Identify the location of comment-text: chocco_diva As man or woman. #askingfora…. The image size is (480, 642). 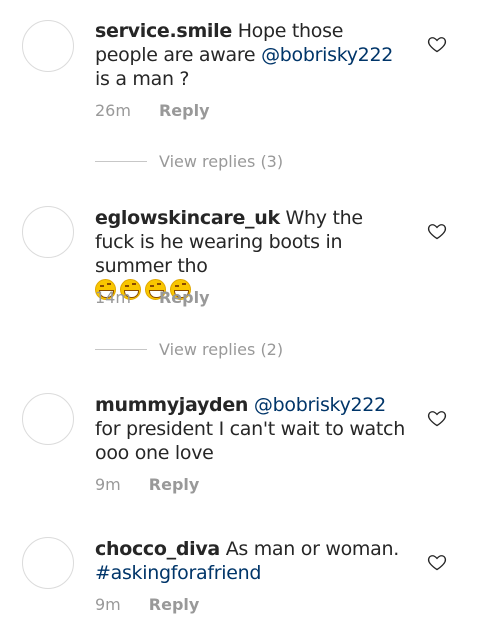
(250, 561).